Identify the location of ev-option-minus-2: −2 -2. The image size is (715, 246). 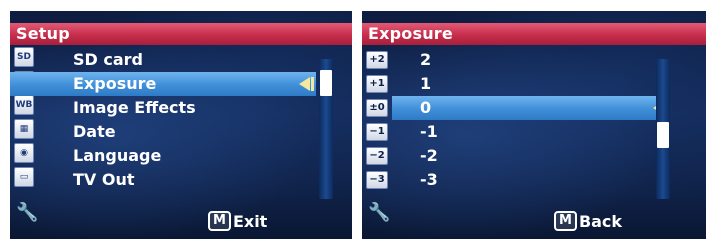
(534, 156).